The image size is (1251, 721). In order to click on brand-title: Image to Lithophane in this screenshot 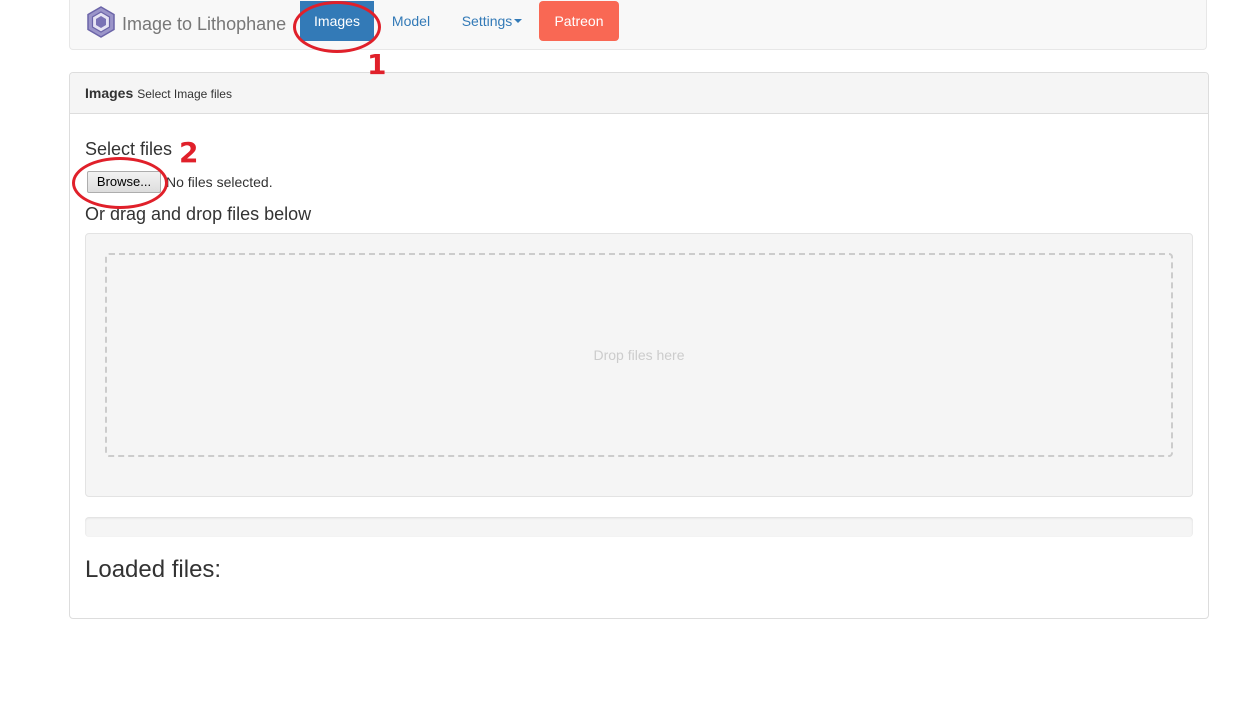, I will do `click(204, 23)`.